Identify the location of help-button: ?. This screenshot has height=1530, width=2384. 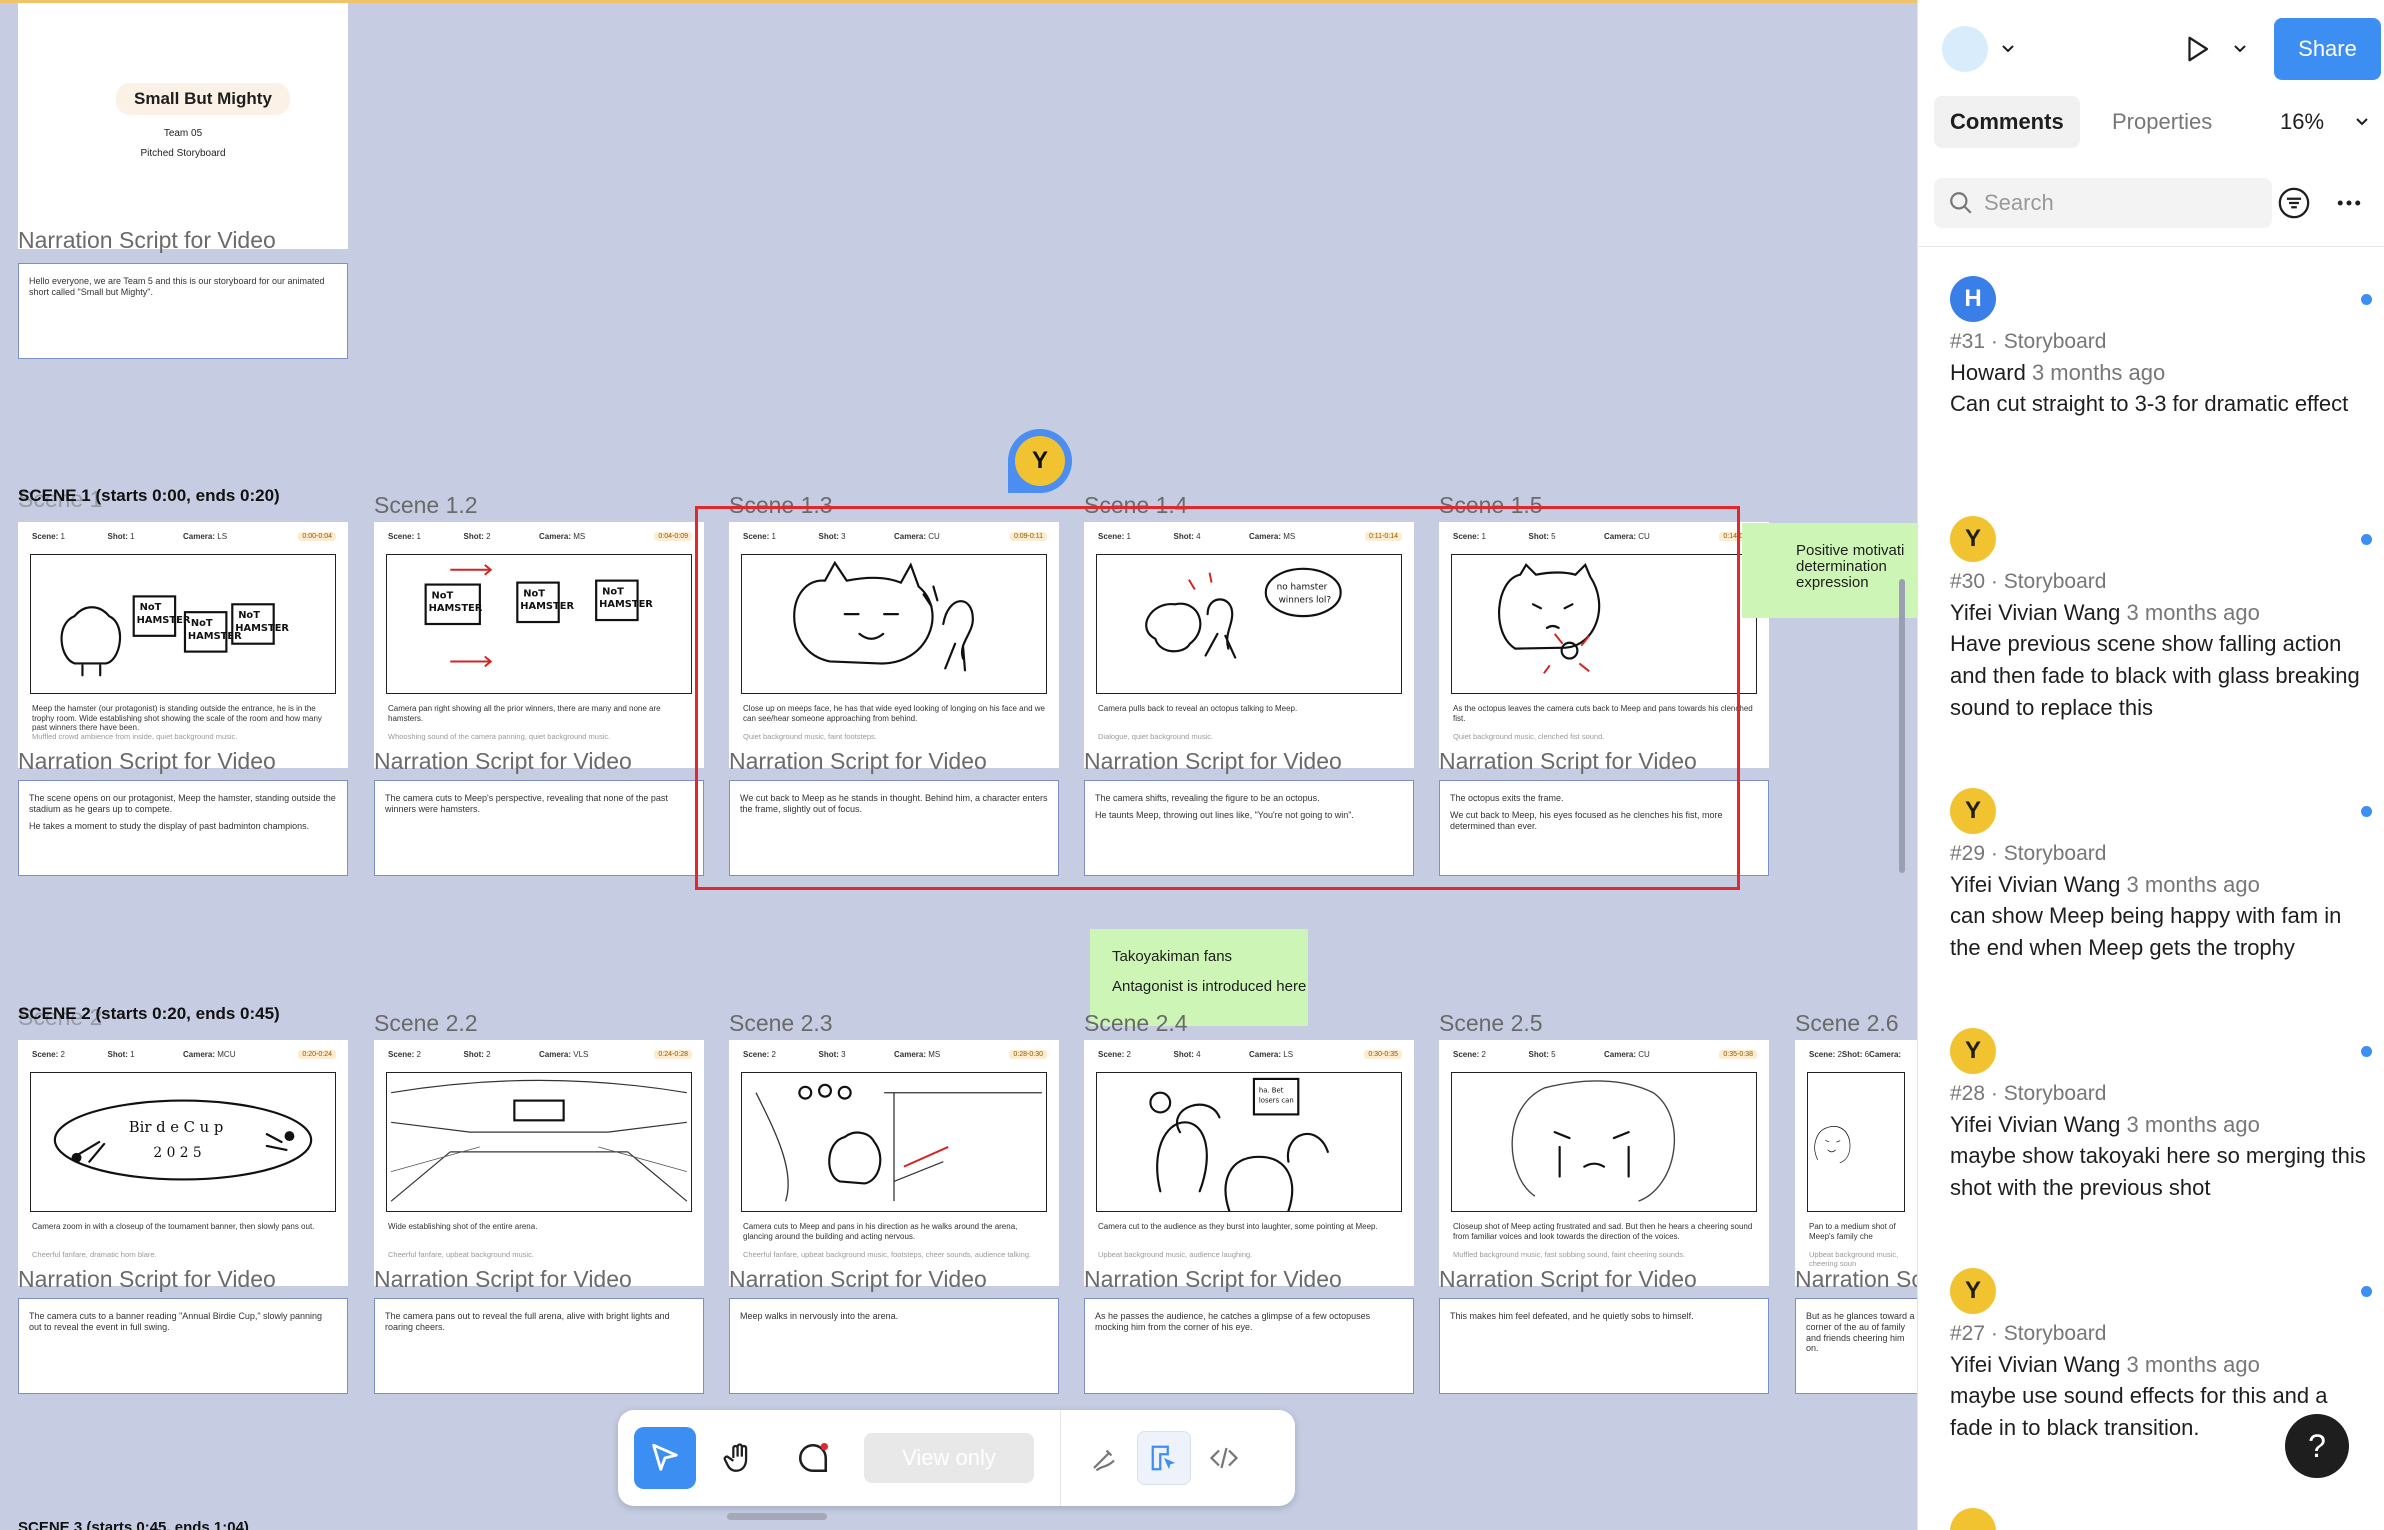
(2317, 1446).